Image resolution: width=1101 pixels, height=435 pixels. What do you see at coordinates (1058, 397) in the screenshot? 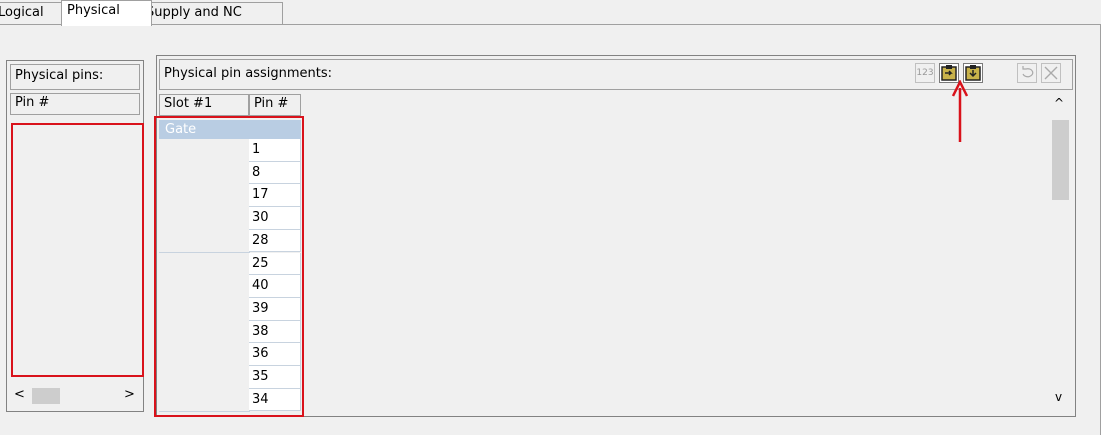
I see `scroll-down-icon: v` at bounding box center [1058, 397].